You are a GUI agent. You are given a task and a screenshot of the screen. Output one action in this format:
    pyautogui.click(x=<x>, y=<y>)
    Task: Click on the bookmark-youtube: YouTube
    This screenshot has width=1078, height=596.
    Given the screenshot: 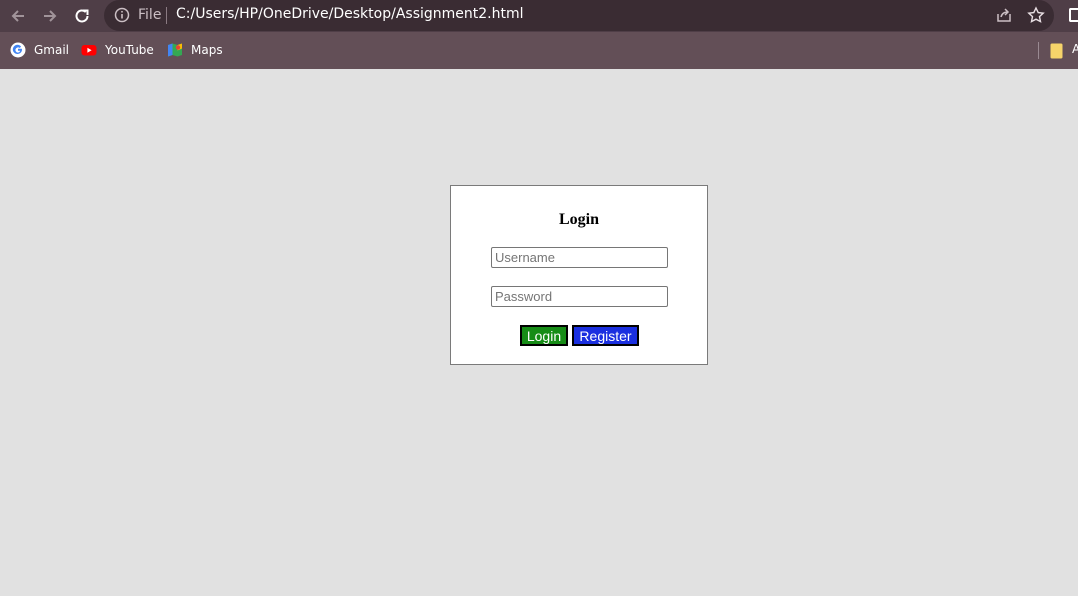 What is the action you would take?
    pyautogui.click(x=117, y=50)
    